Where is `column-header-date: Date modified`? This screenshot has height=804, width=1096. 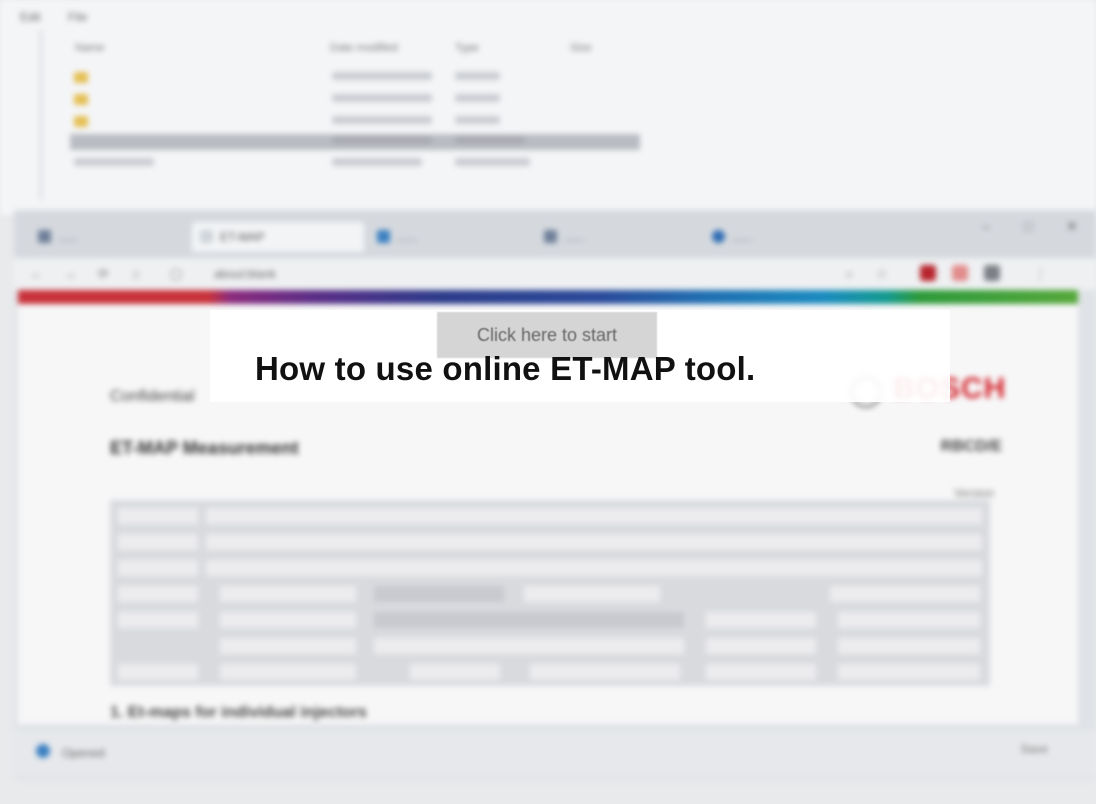
column-header-date: Date modified is located at coordinates (364, 48).